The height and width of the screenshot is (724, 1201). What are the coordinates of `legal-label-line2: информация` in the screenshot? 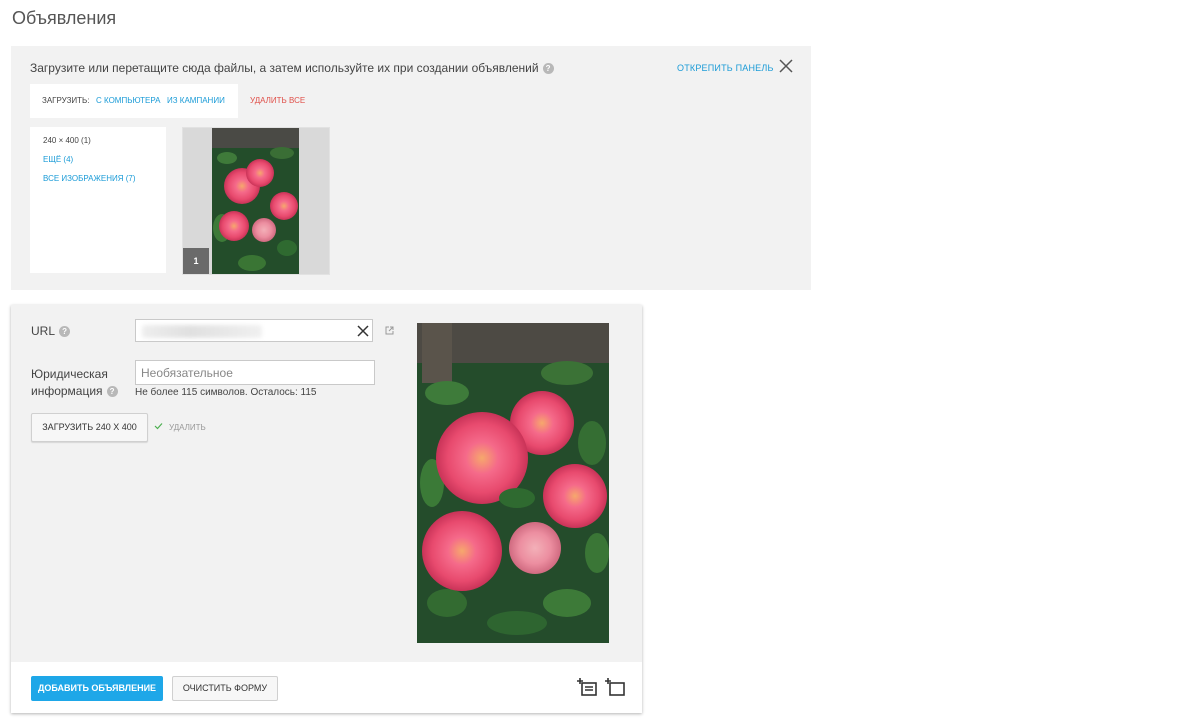 It's located at (67, 391).